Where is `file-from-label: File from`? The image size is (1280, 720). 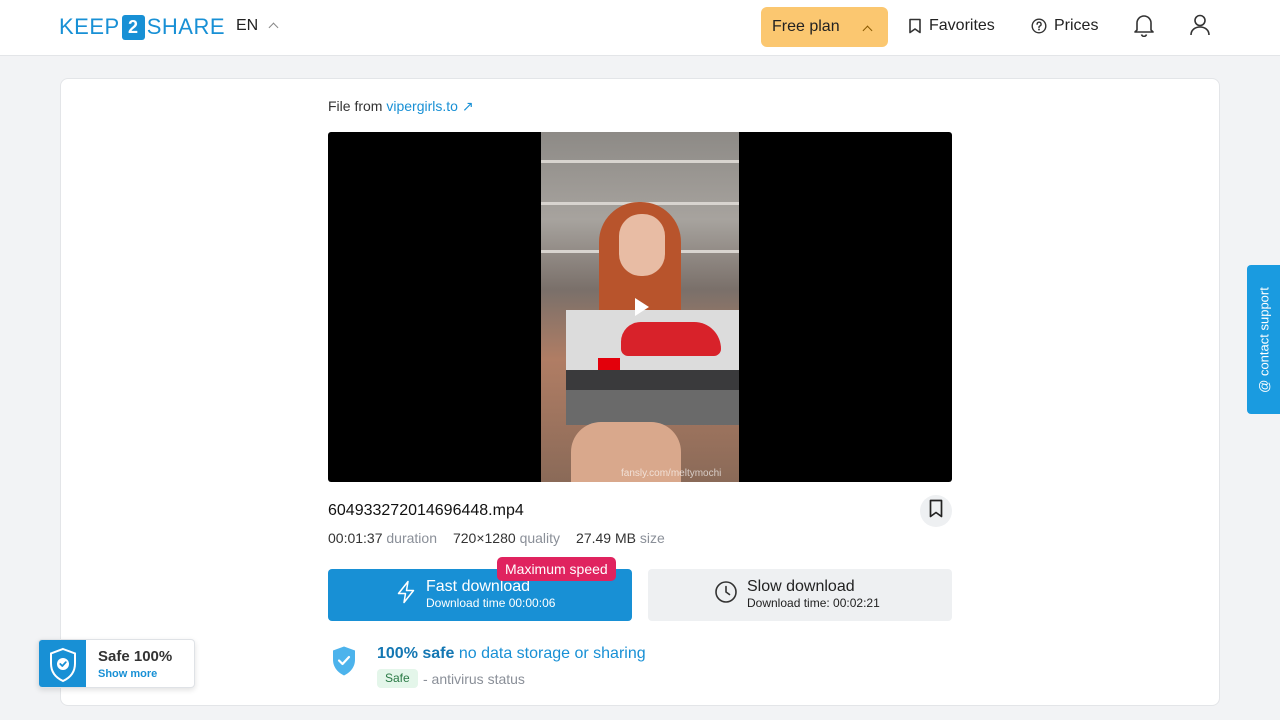
file-from-label: File from is located at coordinates (355, 106).